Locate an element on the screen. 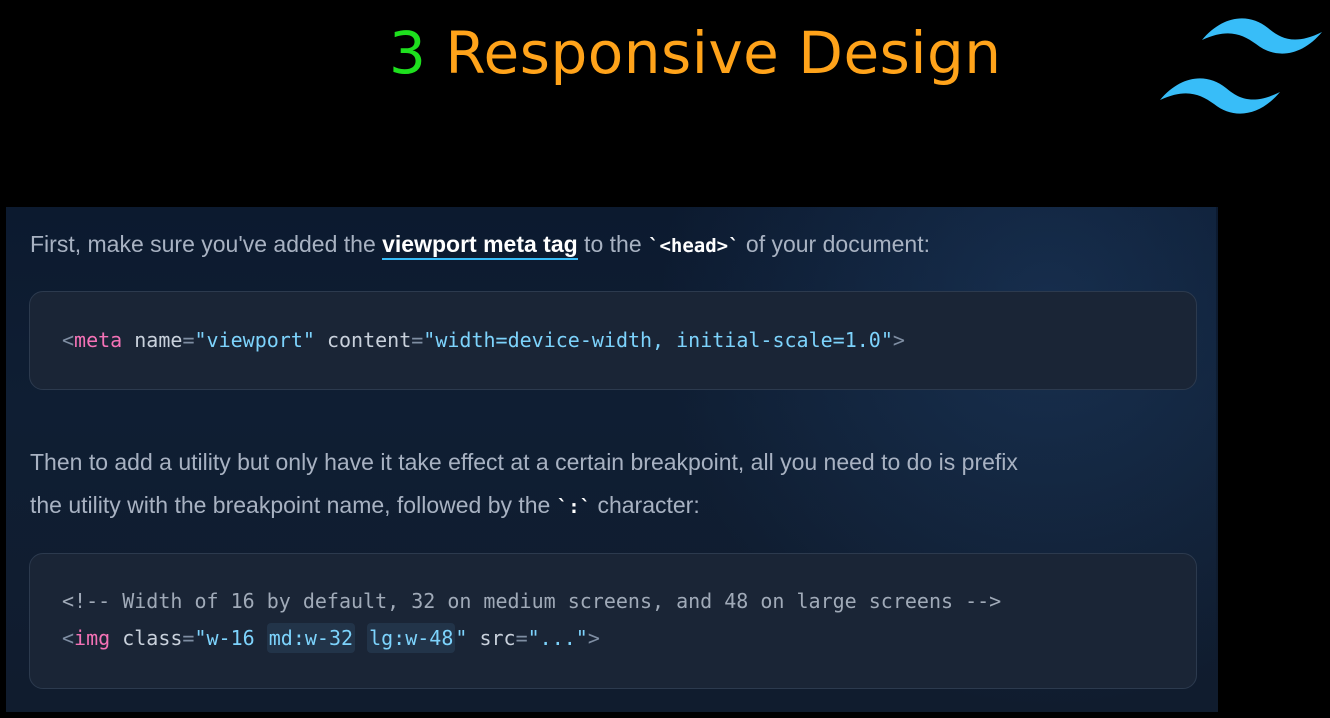  code-tag-name: img is located at coordinates (92, 638).